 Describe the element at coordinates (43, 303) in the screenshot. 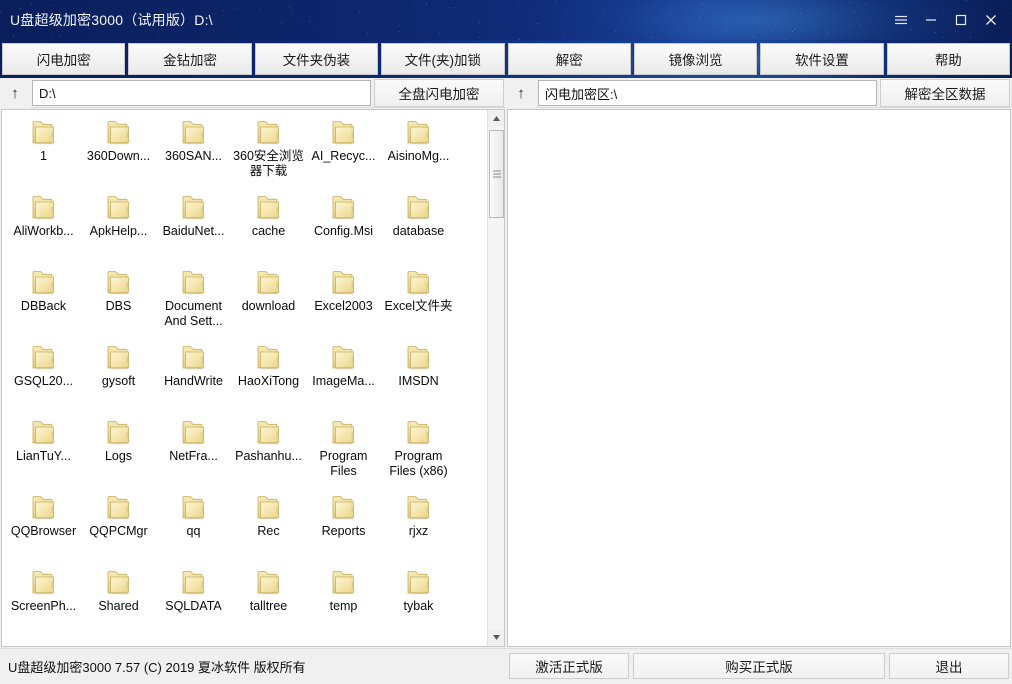

I see `file-item: DBBack` at that location.